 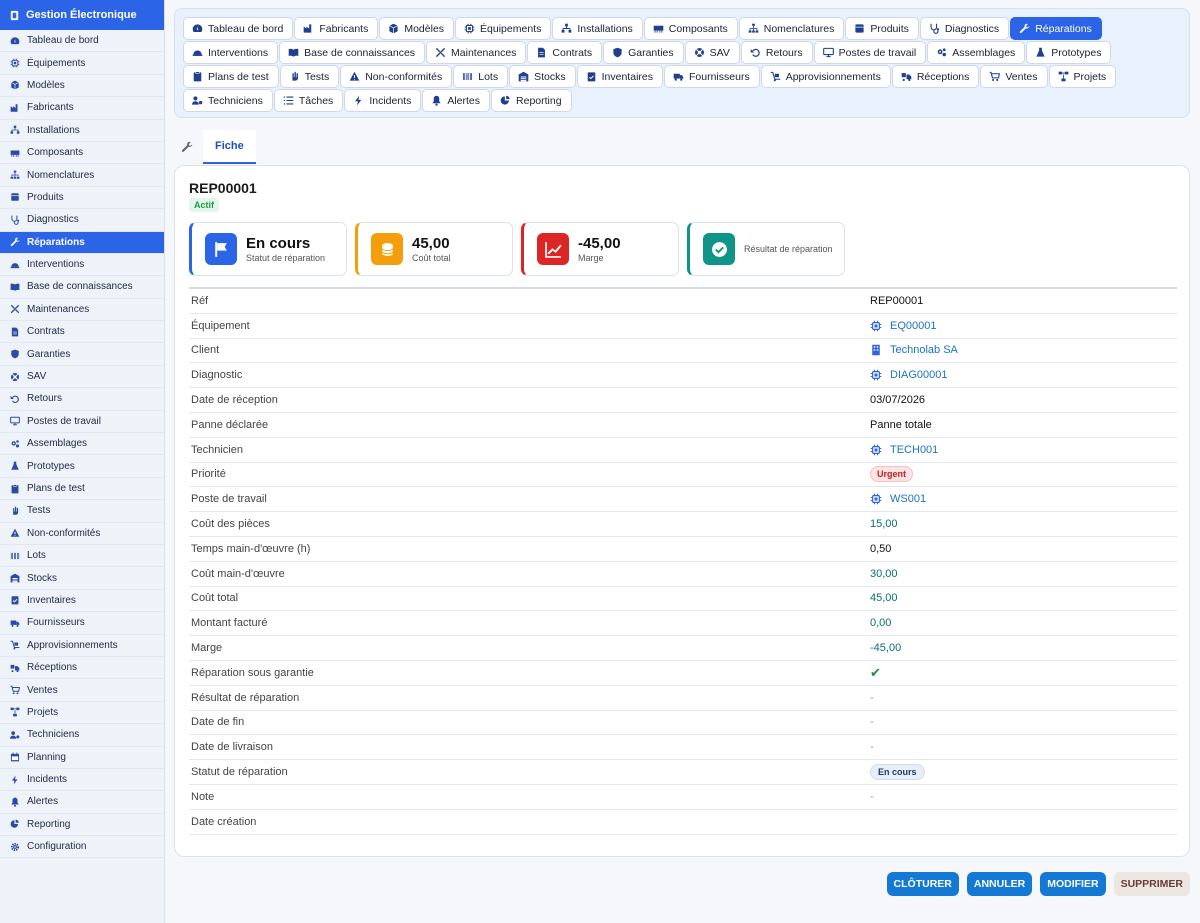 What do you see at coordinates (82, 825) in the screenshot?
I see `sidebar-item: Reporting` at bounding box center [82, 825].